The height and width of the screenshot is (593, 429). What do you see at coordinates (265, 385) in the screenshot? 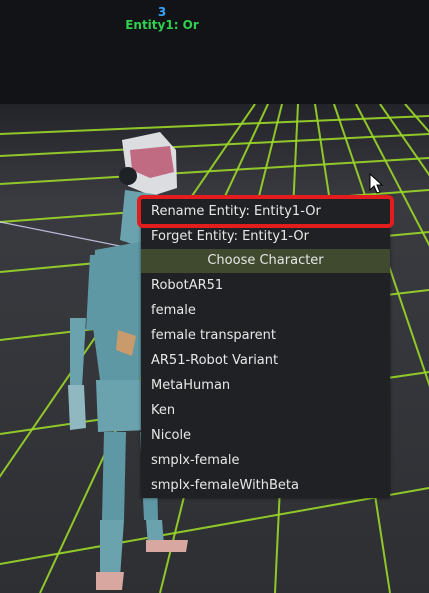
I see `character-item-metahuman: MetaHuman` at bounding box center [265, 385].